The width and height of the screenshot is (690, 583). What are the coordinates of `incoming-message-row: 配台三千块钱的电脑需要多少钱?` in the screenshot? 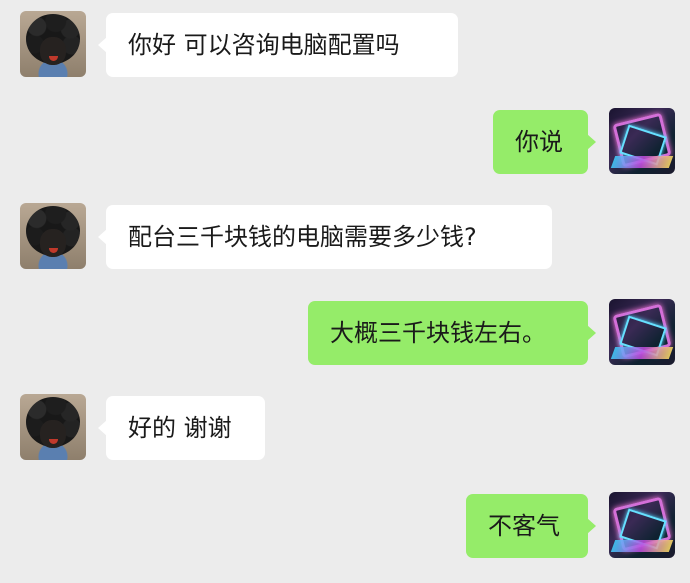 It's located at (345, 236).